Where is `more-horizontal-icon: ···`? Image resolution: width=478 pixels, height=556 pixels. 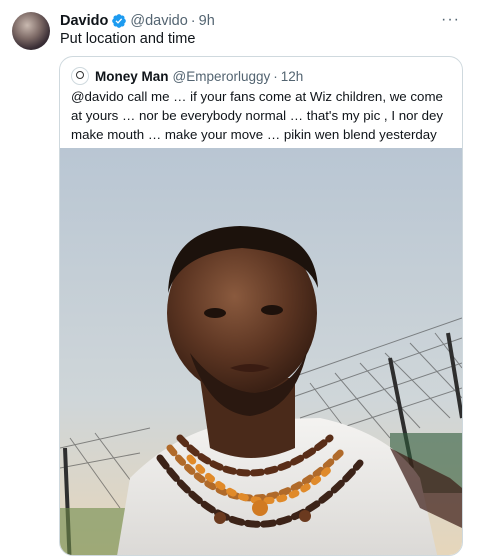 more-horizontal-icon: ··· is located at coordinates (450, 20).